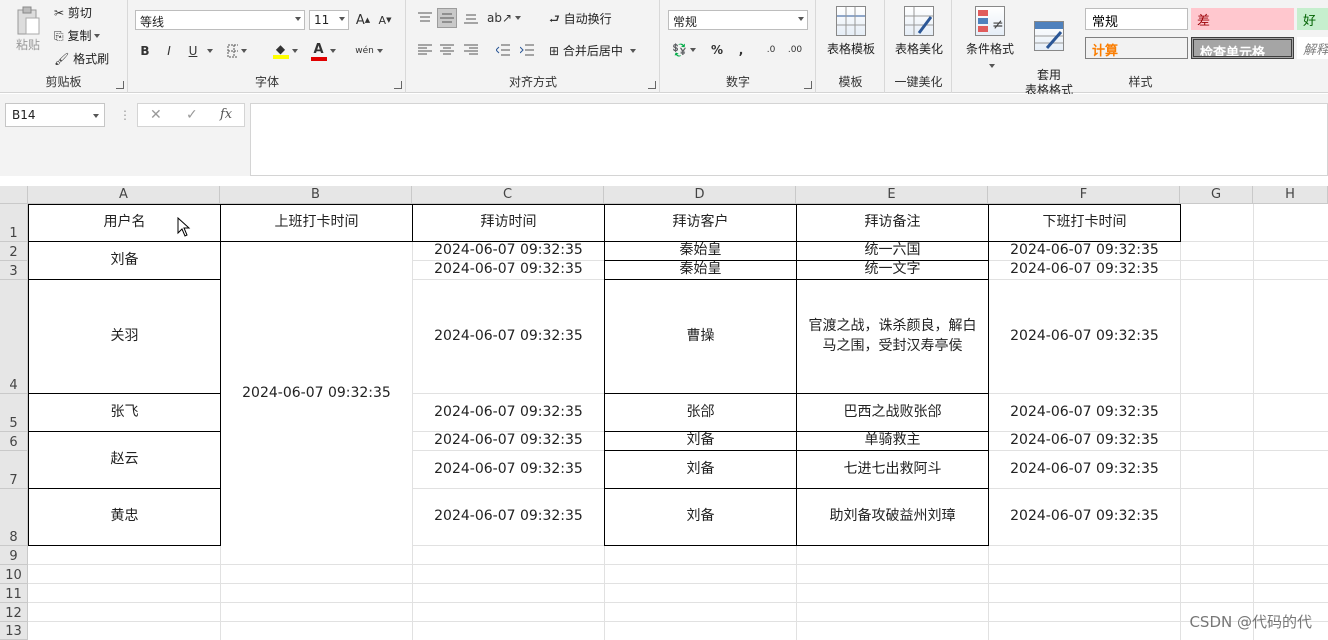 This screenshot has height=640, width=1328. What do you see at coordinates (425, 50) in the screenshot?
I see `align-left-button` at bounding box center [425, 50].